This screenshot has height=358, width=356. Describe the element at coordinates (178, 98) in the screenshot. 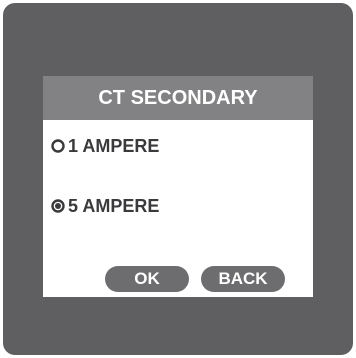

I see `screen-title: CT SECONDARY` at that location.